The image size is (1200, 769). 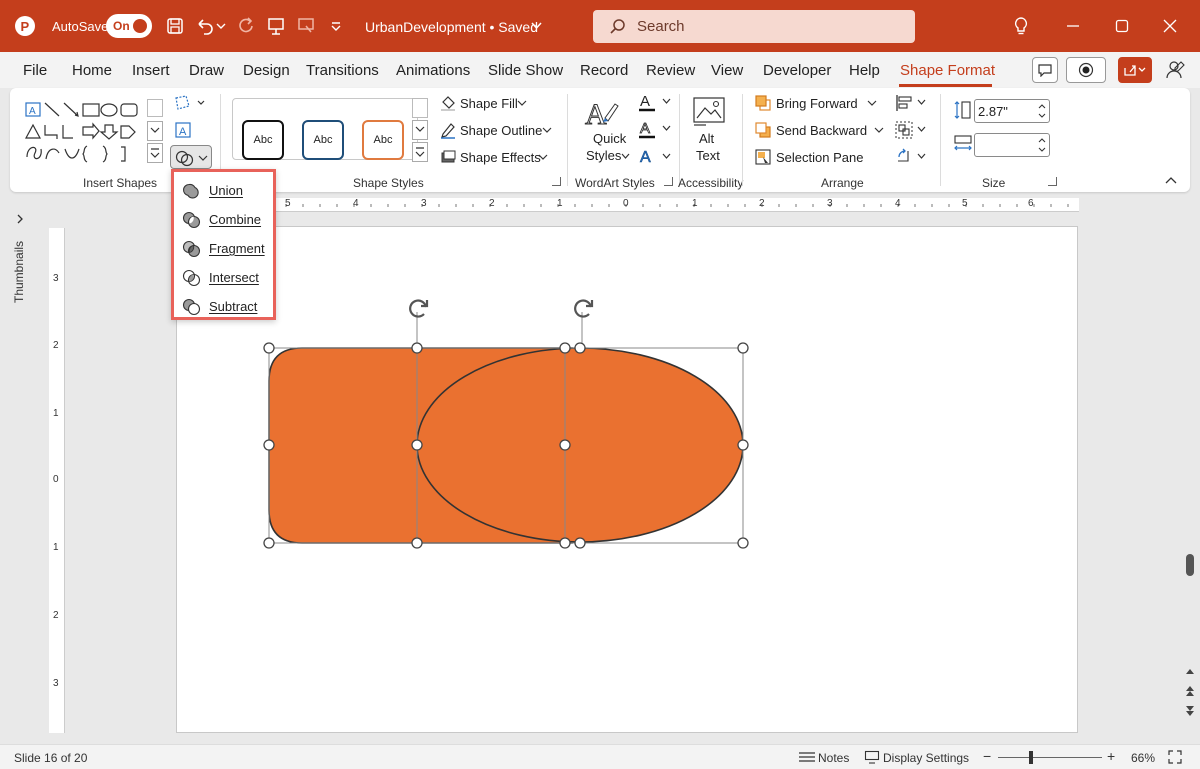 I want to click on merge-intersect-item: Intersect, so click(x=223, y=277).